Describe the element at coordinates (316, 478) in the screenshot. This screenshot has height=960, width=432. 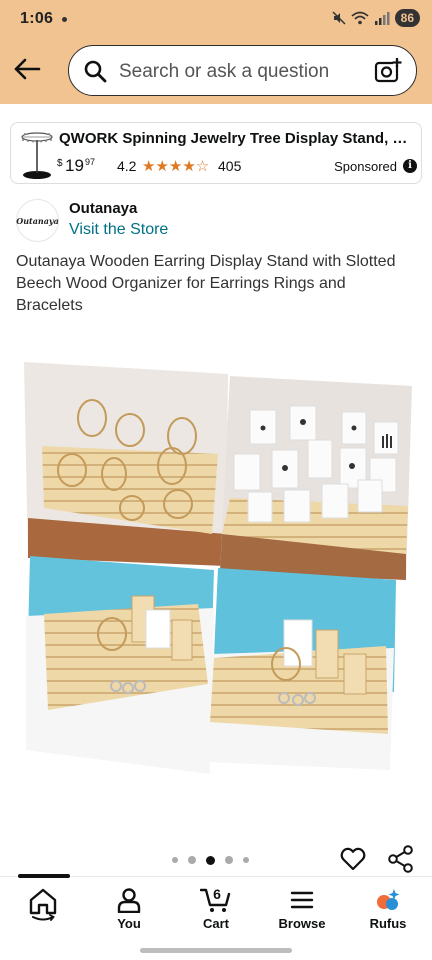
I see `image-panel-top-right` at that location.